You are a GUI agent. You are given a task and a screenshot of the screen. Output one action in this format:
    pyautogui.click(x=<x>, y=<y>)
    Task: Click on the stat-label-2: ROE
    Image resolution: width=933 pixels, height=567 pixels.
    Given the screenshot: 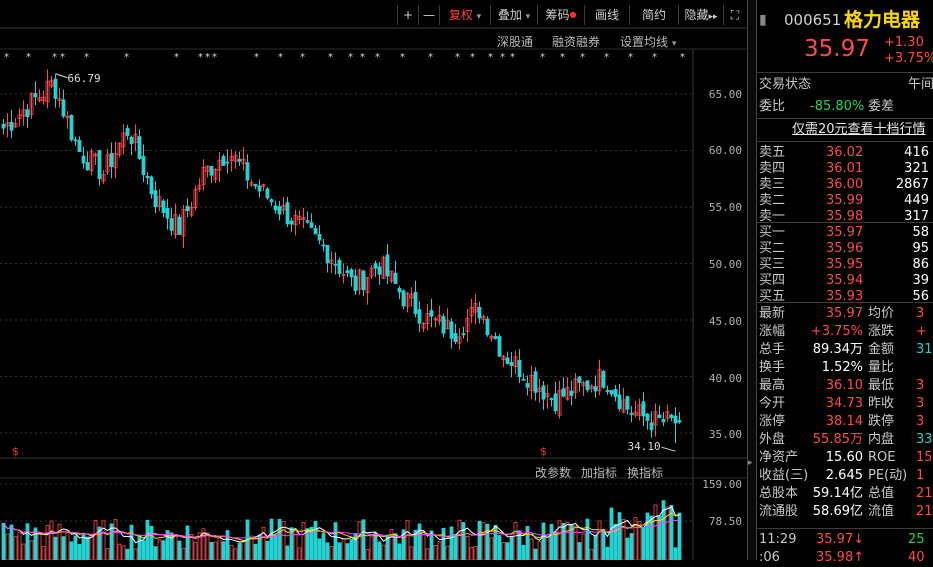 What is the action you would take?
    pyautogui.click(x=882, y=457)
    